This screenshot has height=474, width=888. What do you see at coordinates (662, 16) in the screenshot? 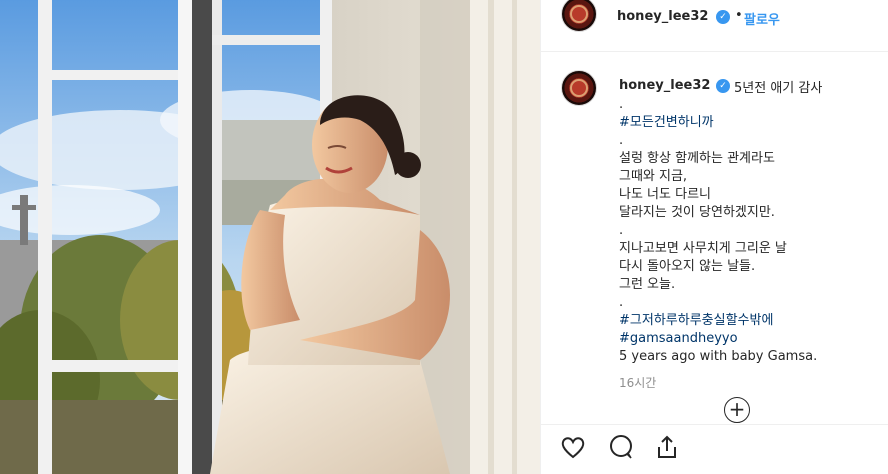
I see `username-link: honey_lee32` at bounding box center [662, 16].